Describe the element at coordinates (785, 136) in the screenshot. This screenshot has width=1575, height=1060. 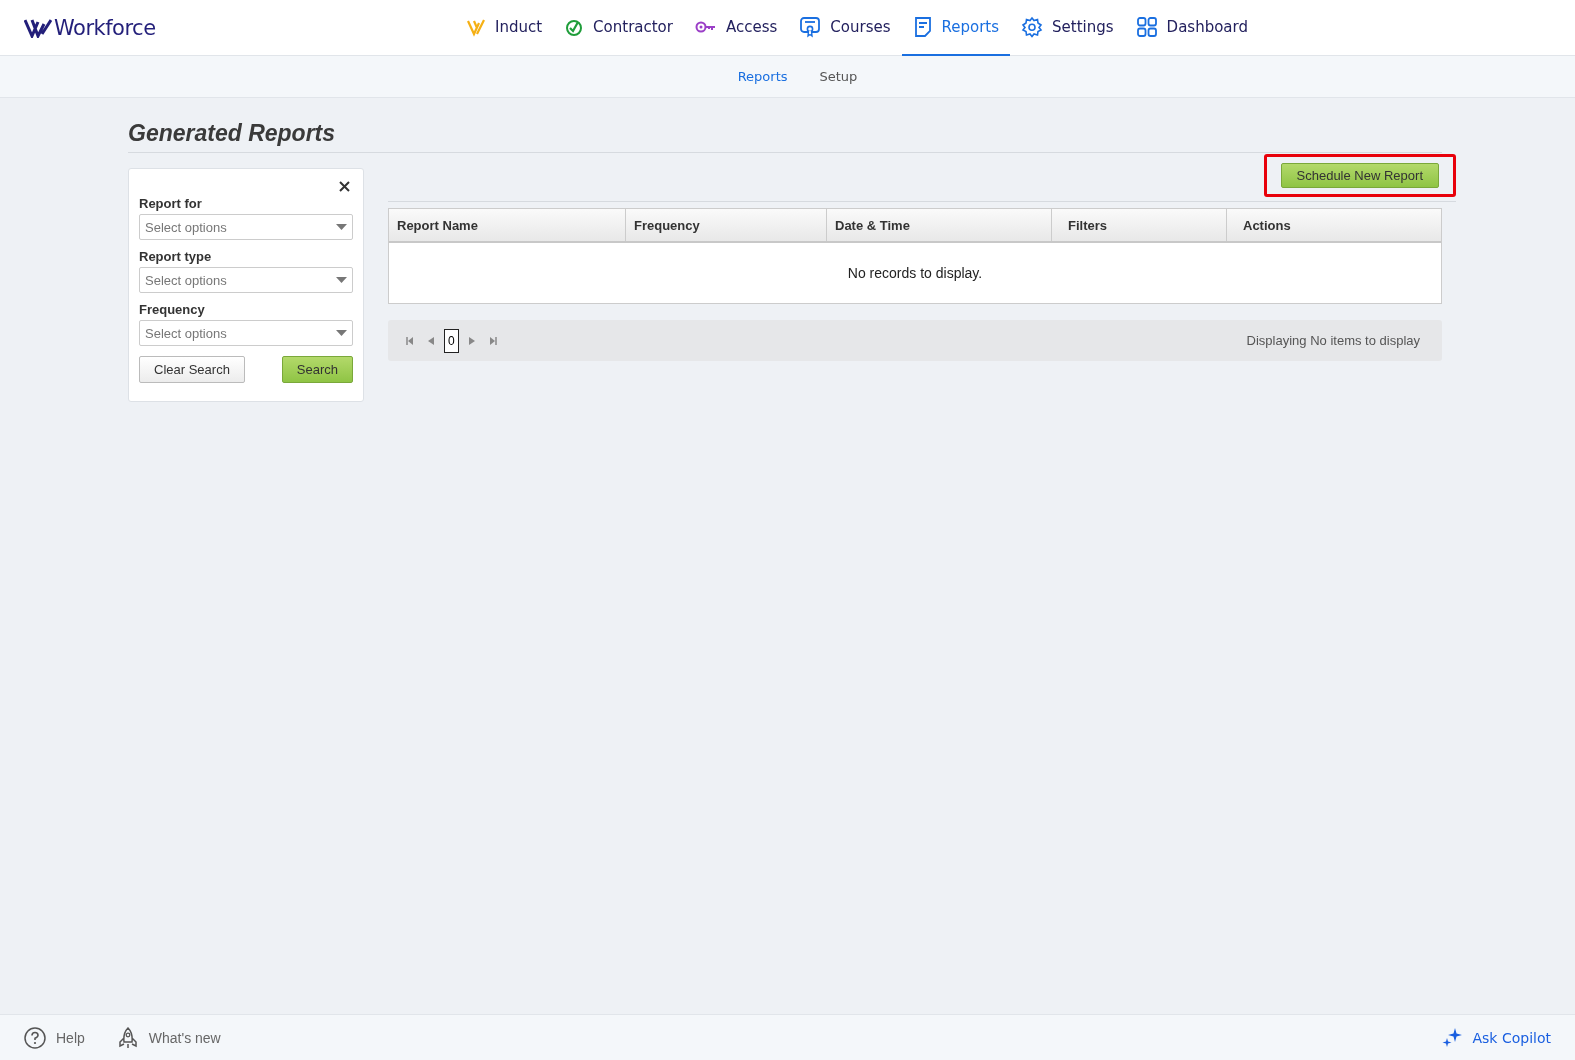
I see `page-title: Generated Reports` at that location.